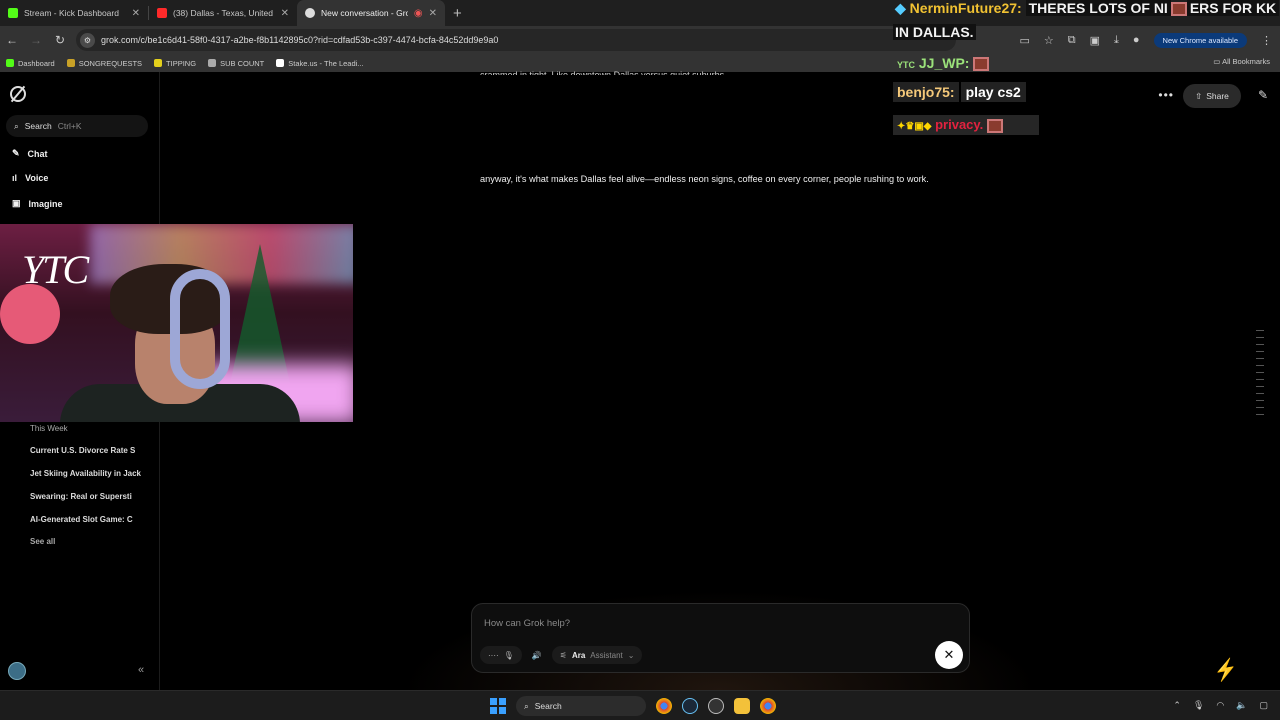 The height and width of the screenshot is (720, 1280). What do you see at coordinates (597, 655) in the screenshot?
I see `voice-selector: ⚟ Ara Assistant ⌄` at bounding box center [597, 655].